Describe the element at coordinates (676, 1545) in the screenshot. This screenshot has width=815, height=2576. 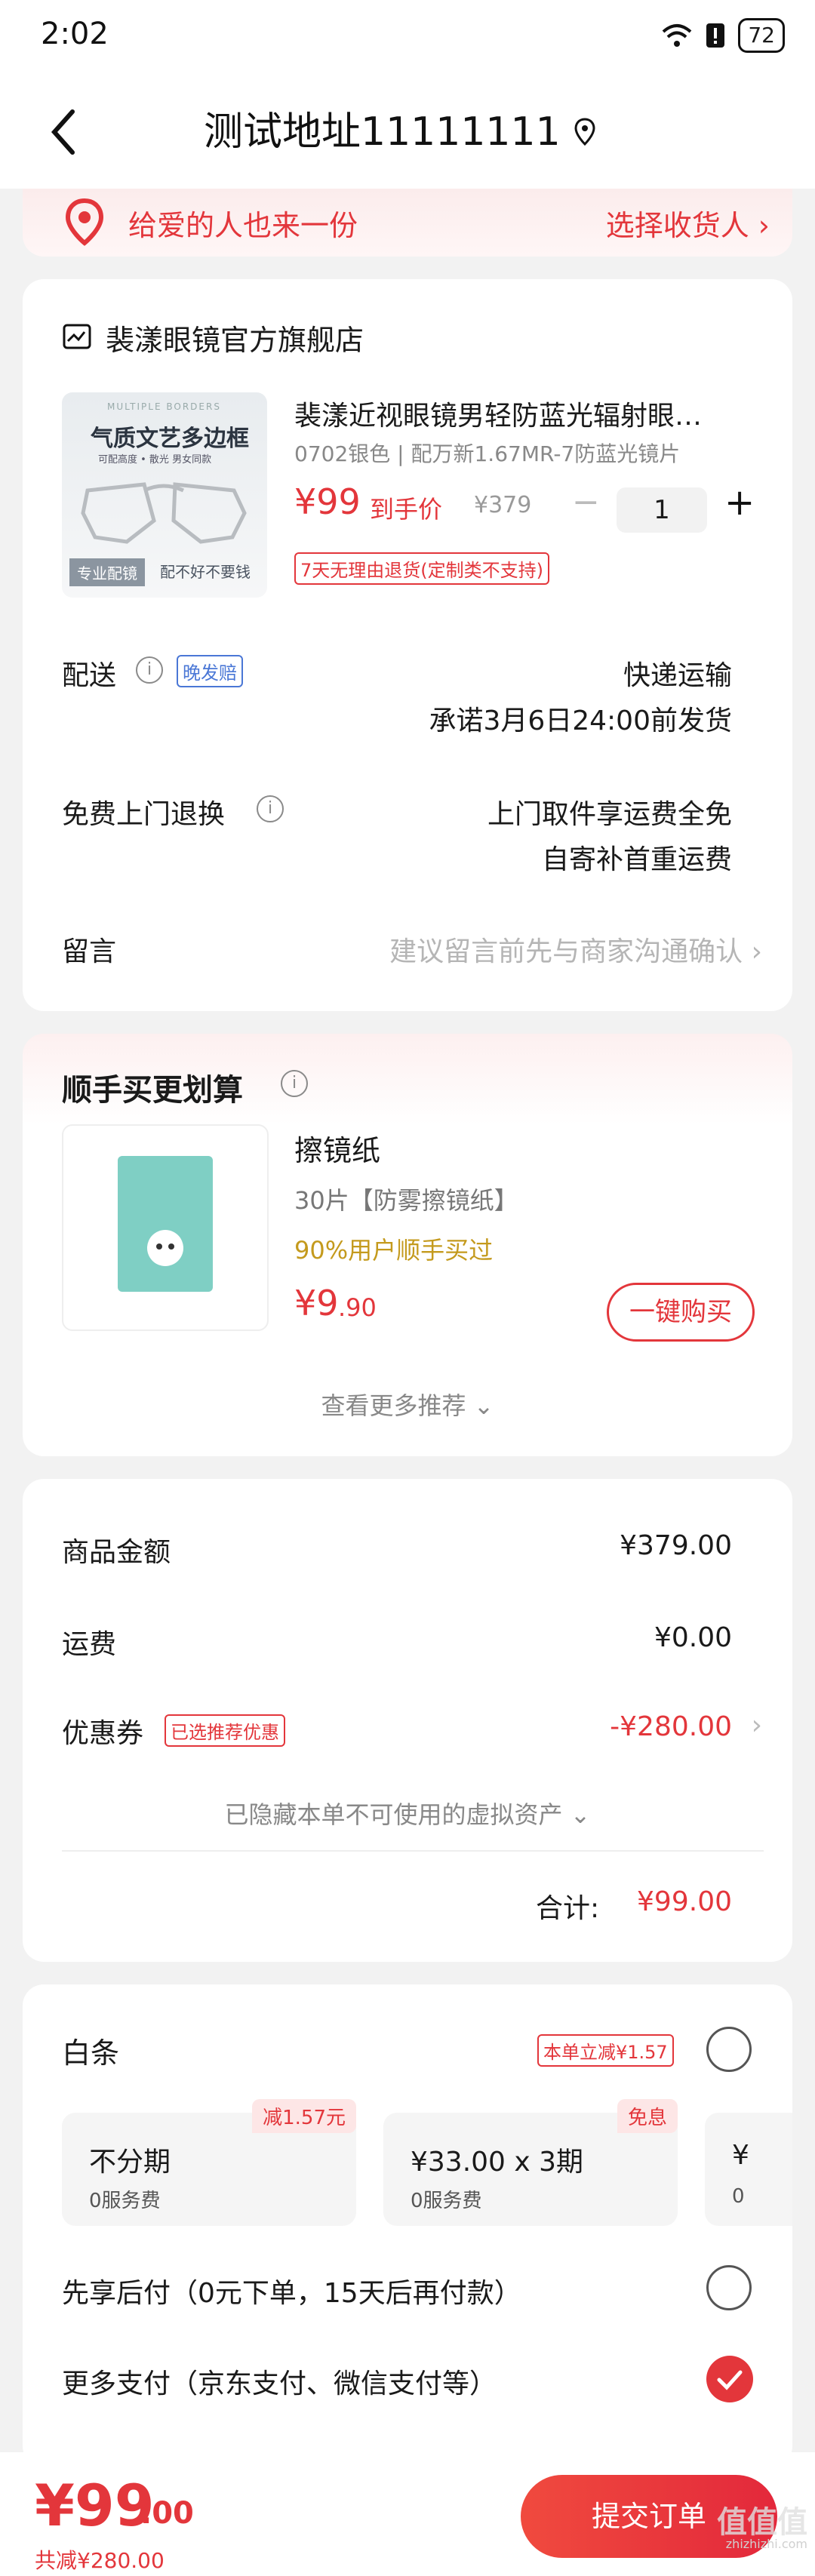
I see `goods-amount-value: ¥379.00` at that location.